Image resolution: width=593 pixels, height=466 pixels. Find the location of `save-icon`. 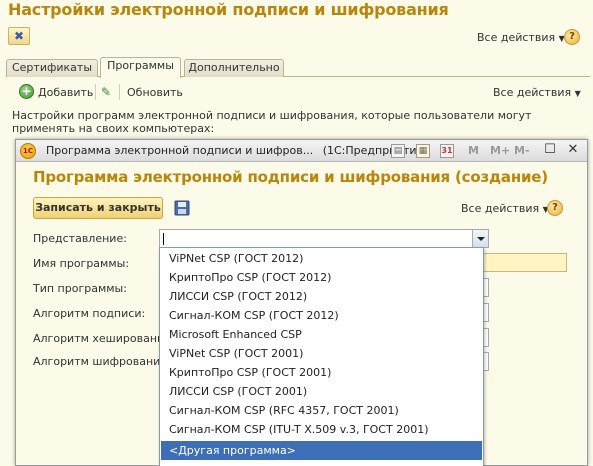

save-icon is located at coordinates (182, 208).